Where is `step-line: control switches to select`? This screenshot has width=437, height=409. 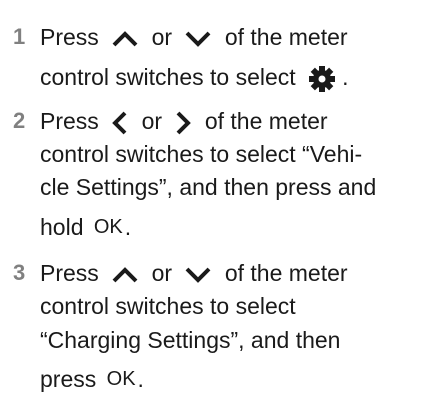
step-line: control switches to select is located at coordinates (168, 306).